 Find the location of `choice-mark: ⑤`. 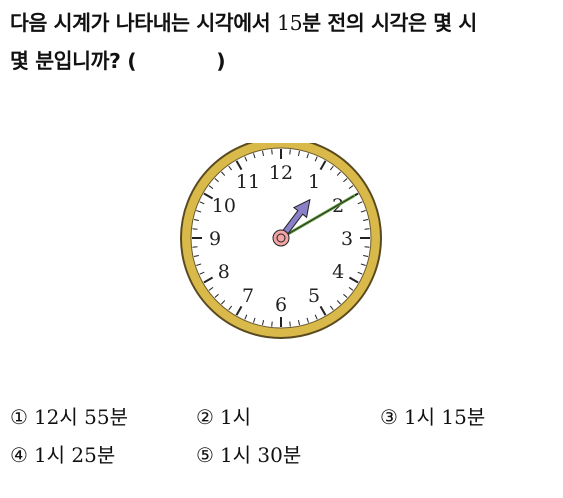

choice-mark: ⑤ is located at coordinates (205, 455).